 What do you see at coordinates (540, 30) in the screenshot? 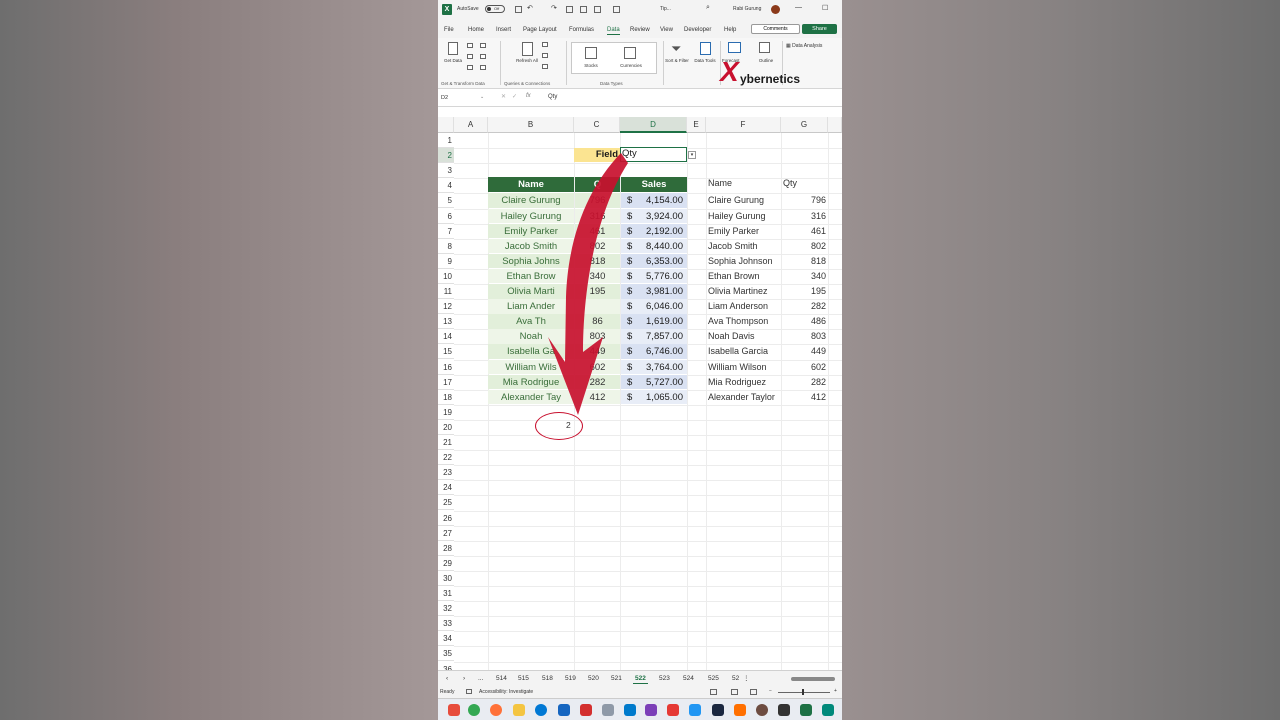
I see `tab-page-layout: Page Layout` at bounding box center [540, 30].